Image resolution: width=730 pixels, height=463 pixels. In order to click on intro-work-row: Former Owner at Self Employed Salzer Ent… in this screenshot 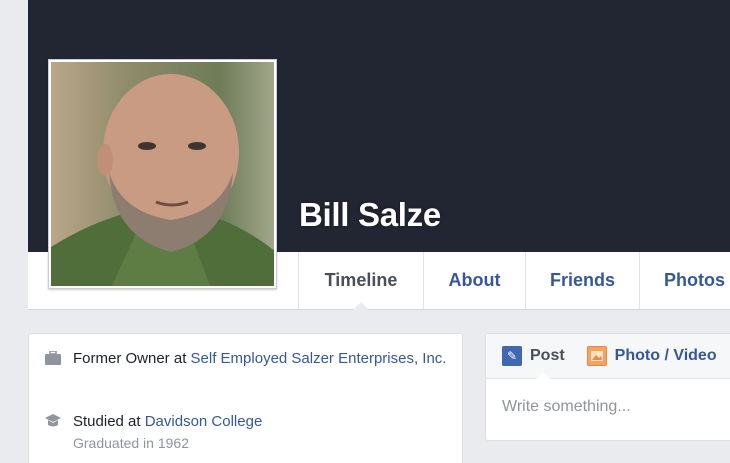, I will do `click(249, 359)`.